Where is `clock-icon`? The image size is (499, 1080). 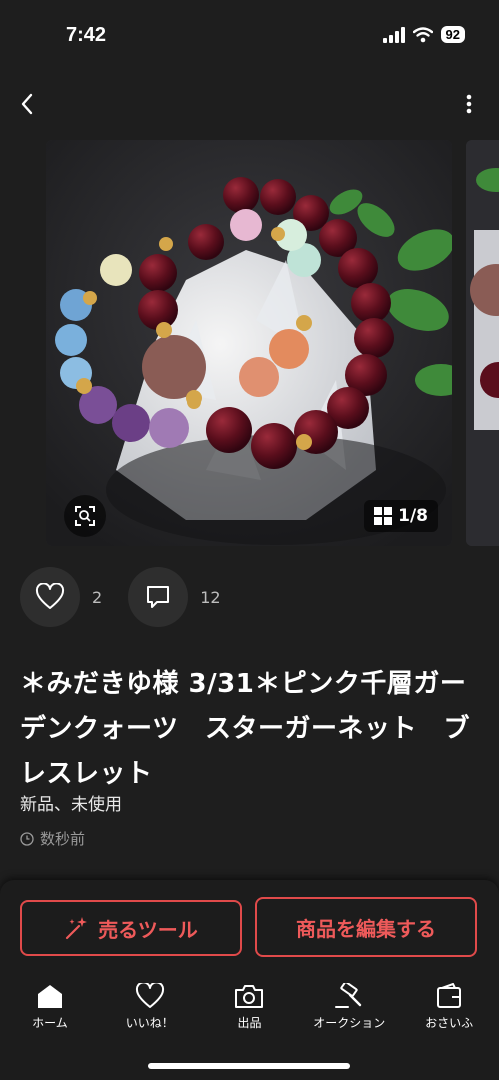
clock-icon is located at coordinates (27, 838).